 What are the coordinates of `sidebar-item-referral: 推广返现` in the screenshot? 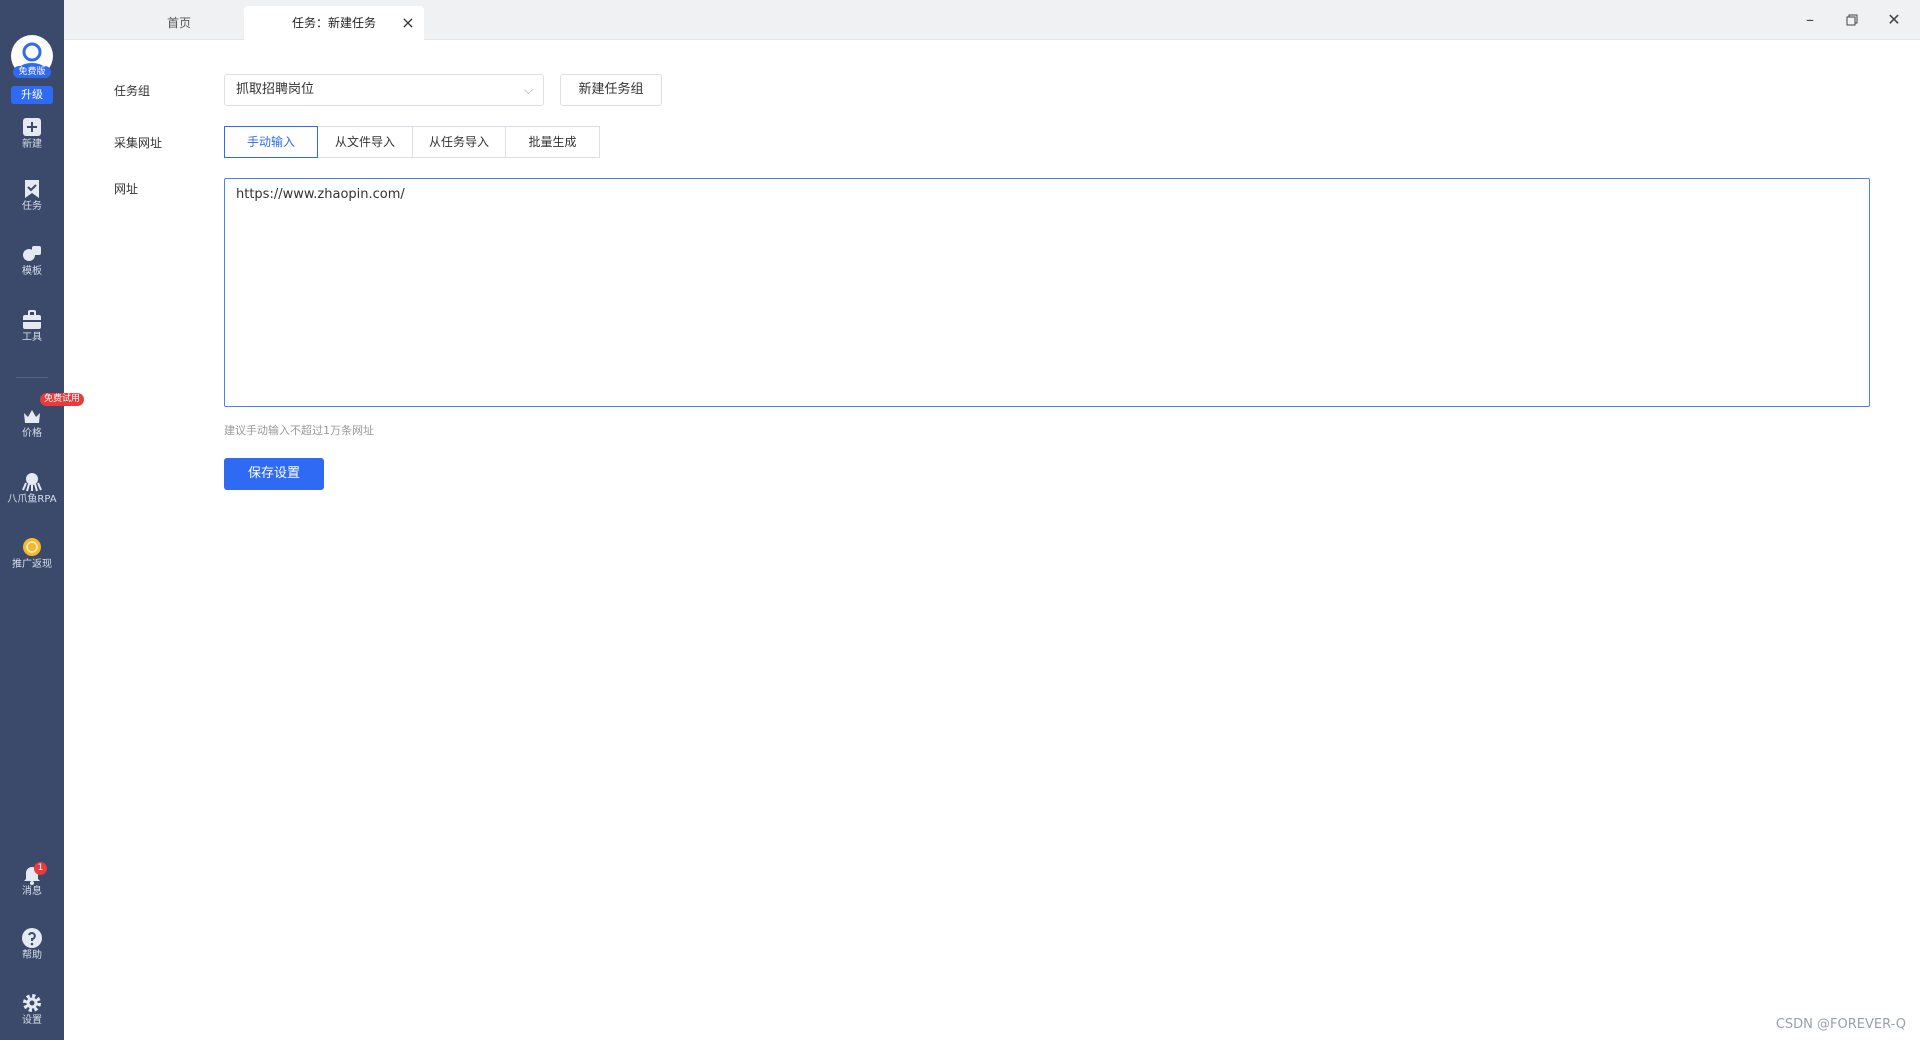 It's located at (32, 553).